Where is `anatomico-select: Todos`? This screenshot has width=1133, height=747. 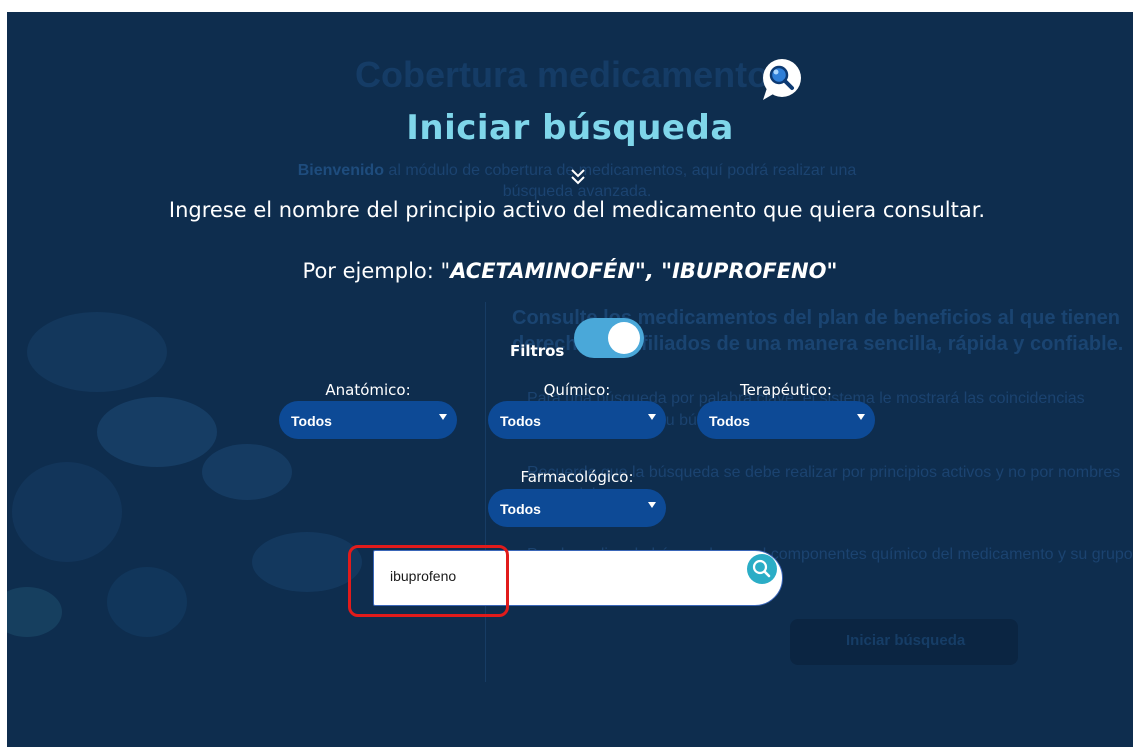 anatomico-select: Todos is located at coordinates (368, 420).